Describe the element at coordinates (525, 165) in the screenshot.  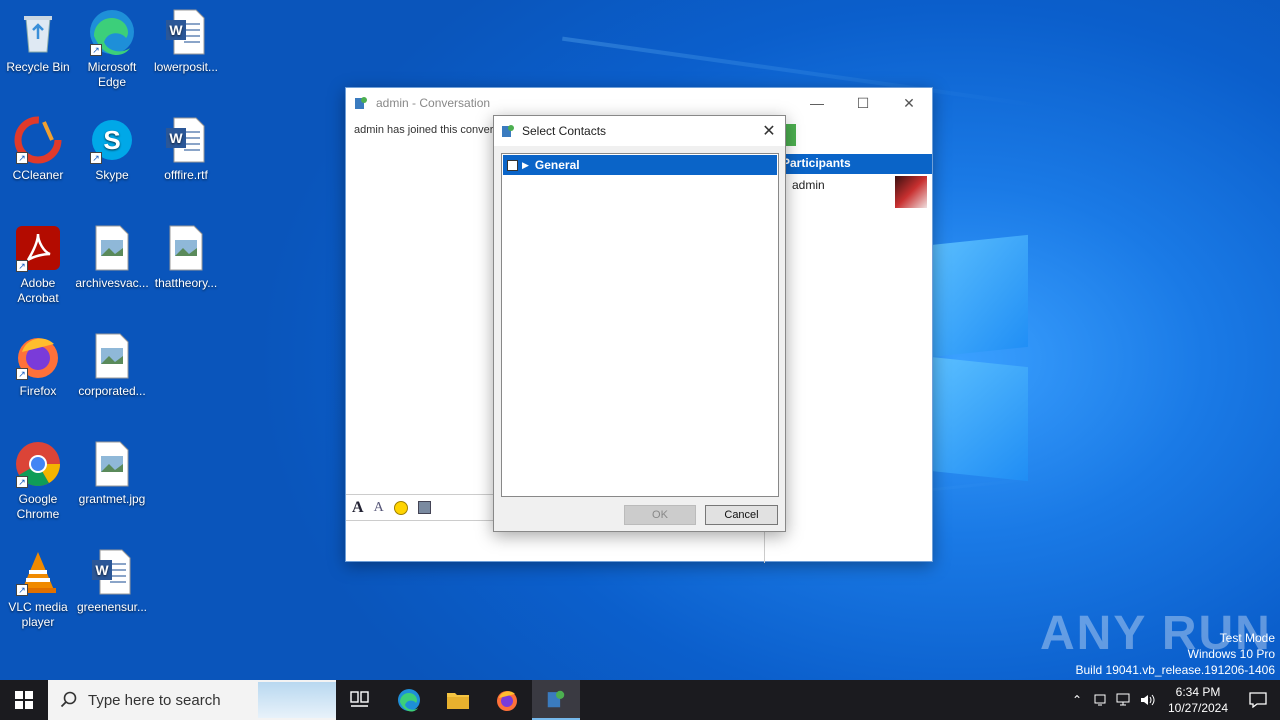
I see `expand-arrow-icon: ▶` at that location.